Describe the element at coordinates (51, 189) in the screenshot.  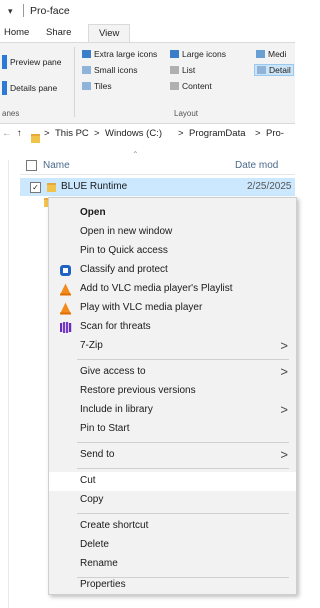
I see `folder-icon` at that location.